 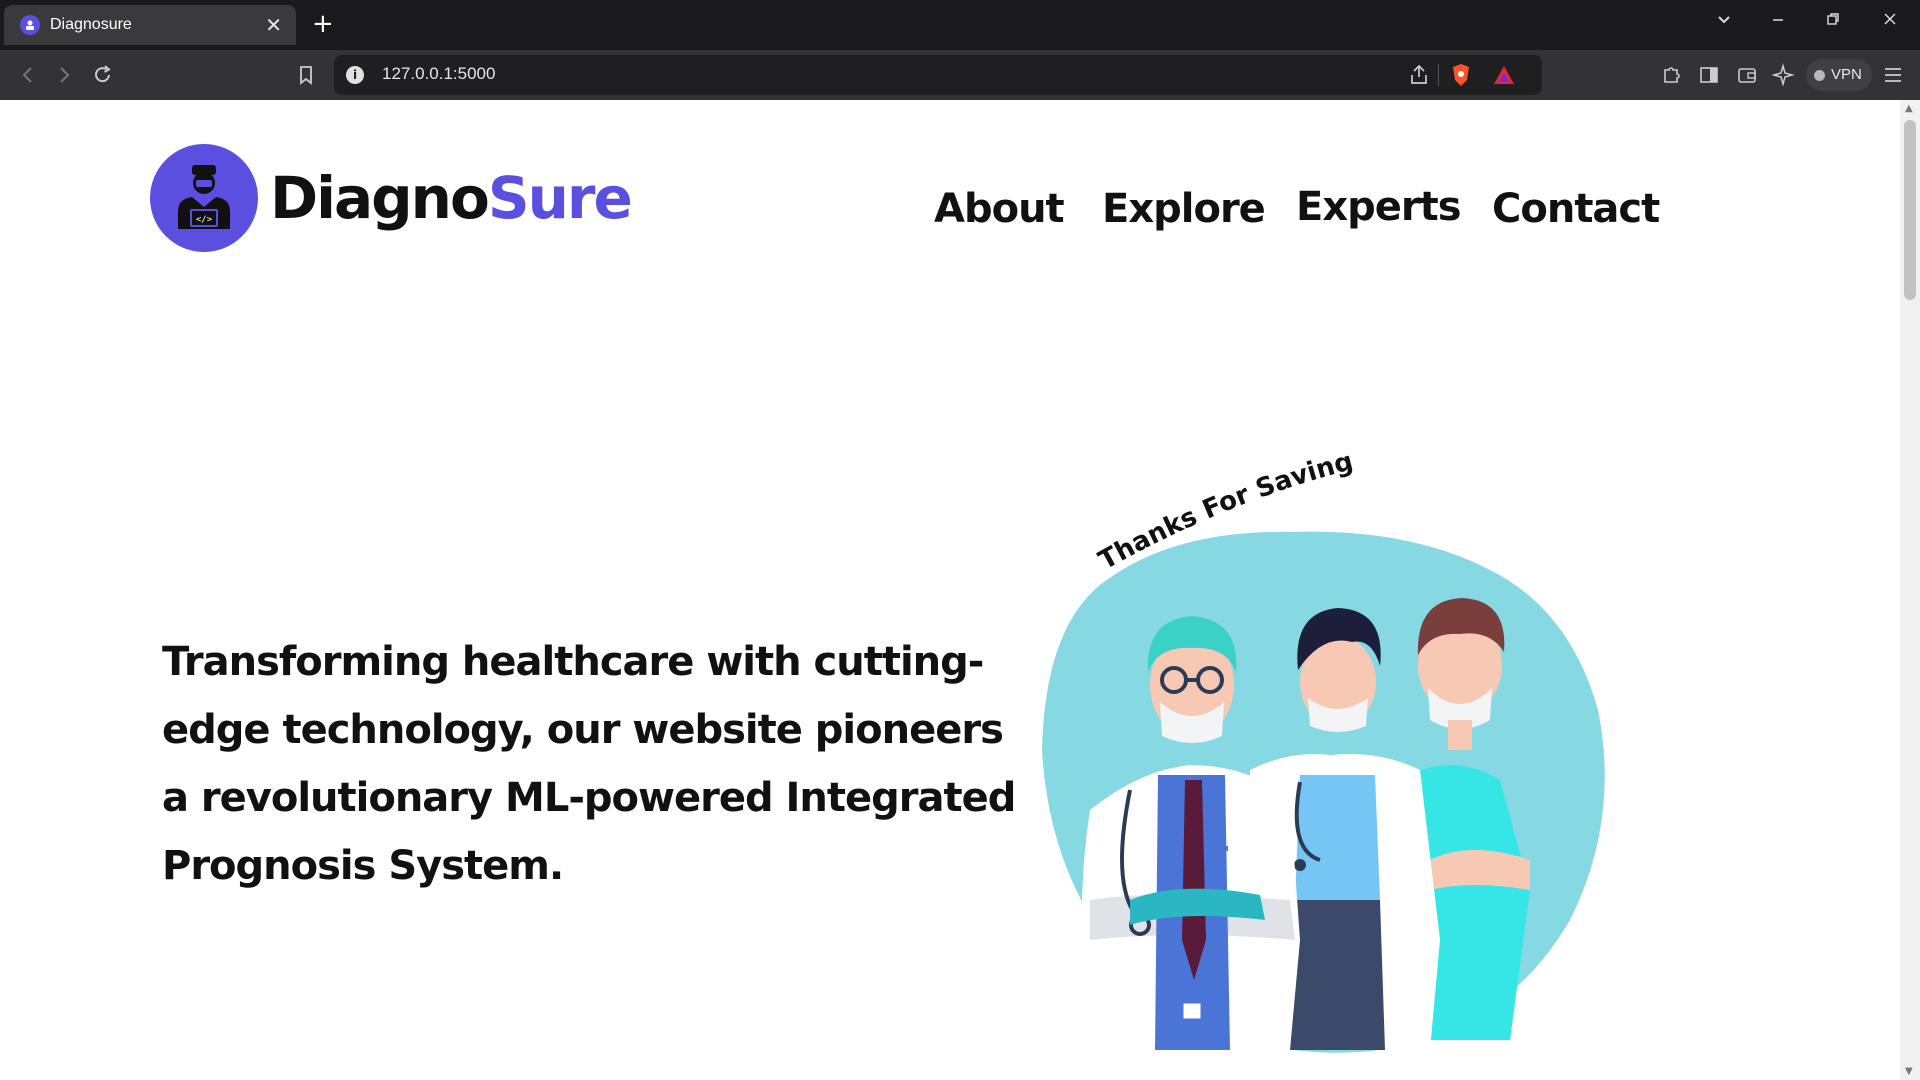 What do you see at coordinates (960, 25) in the screenshot?
I see `browser-tab-bar: Diagnosure ✕ +` at bounding box center [960, 25].